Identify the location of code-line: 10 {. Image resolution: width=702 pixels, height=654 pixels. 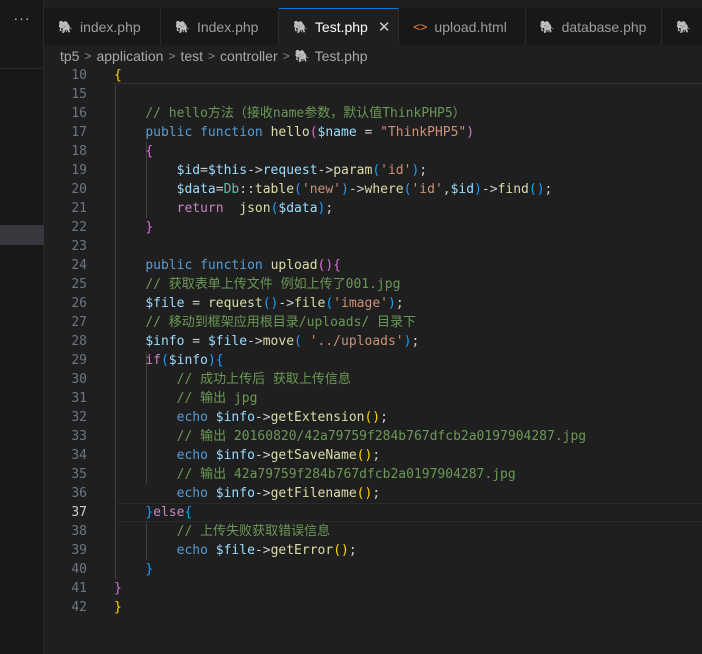
(373, 75).